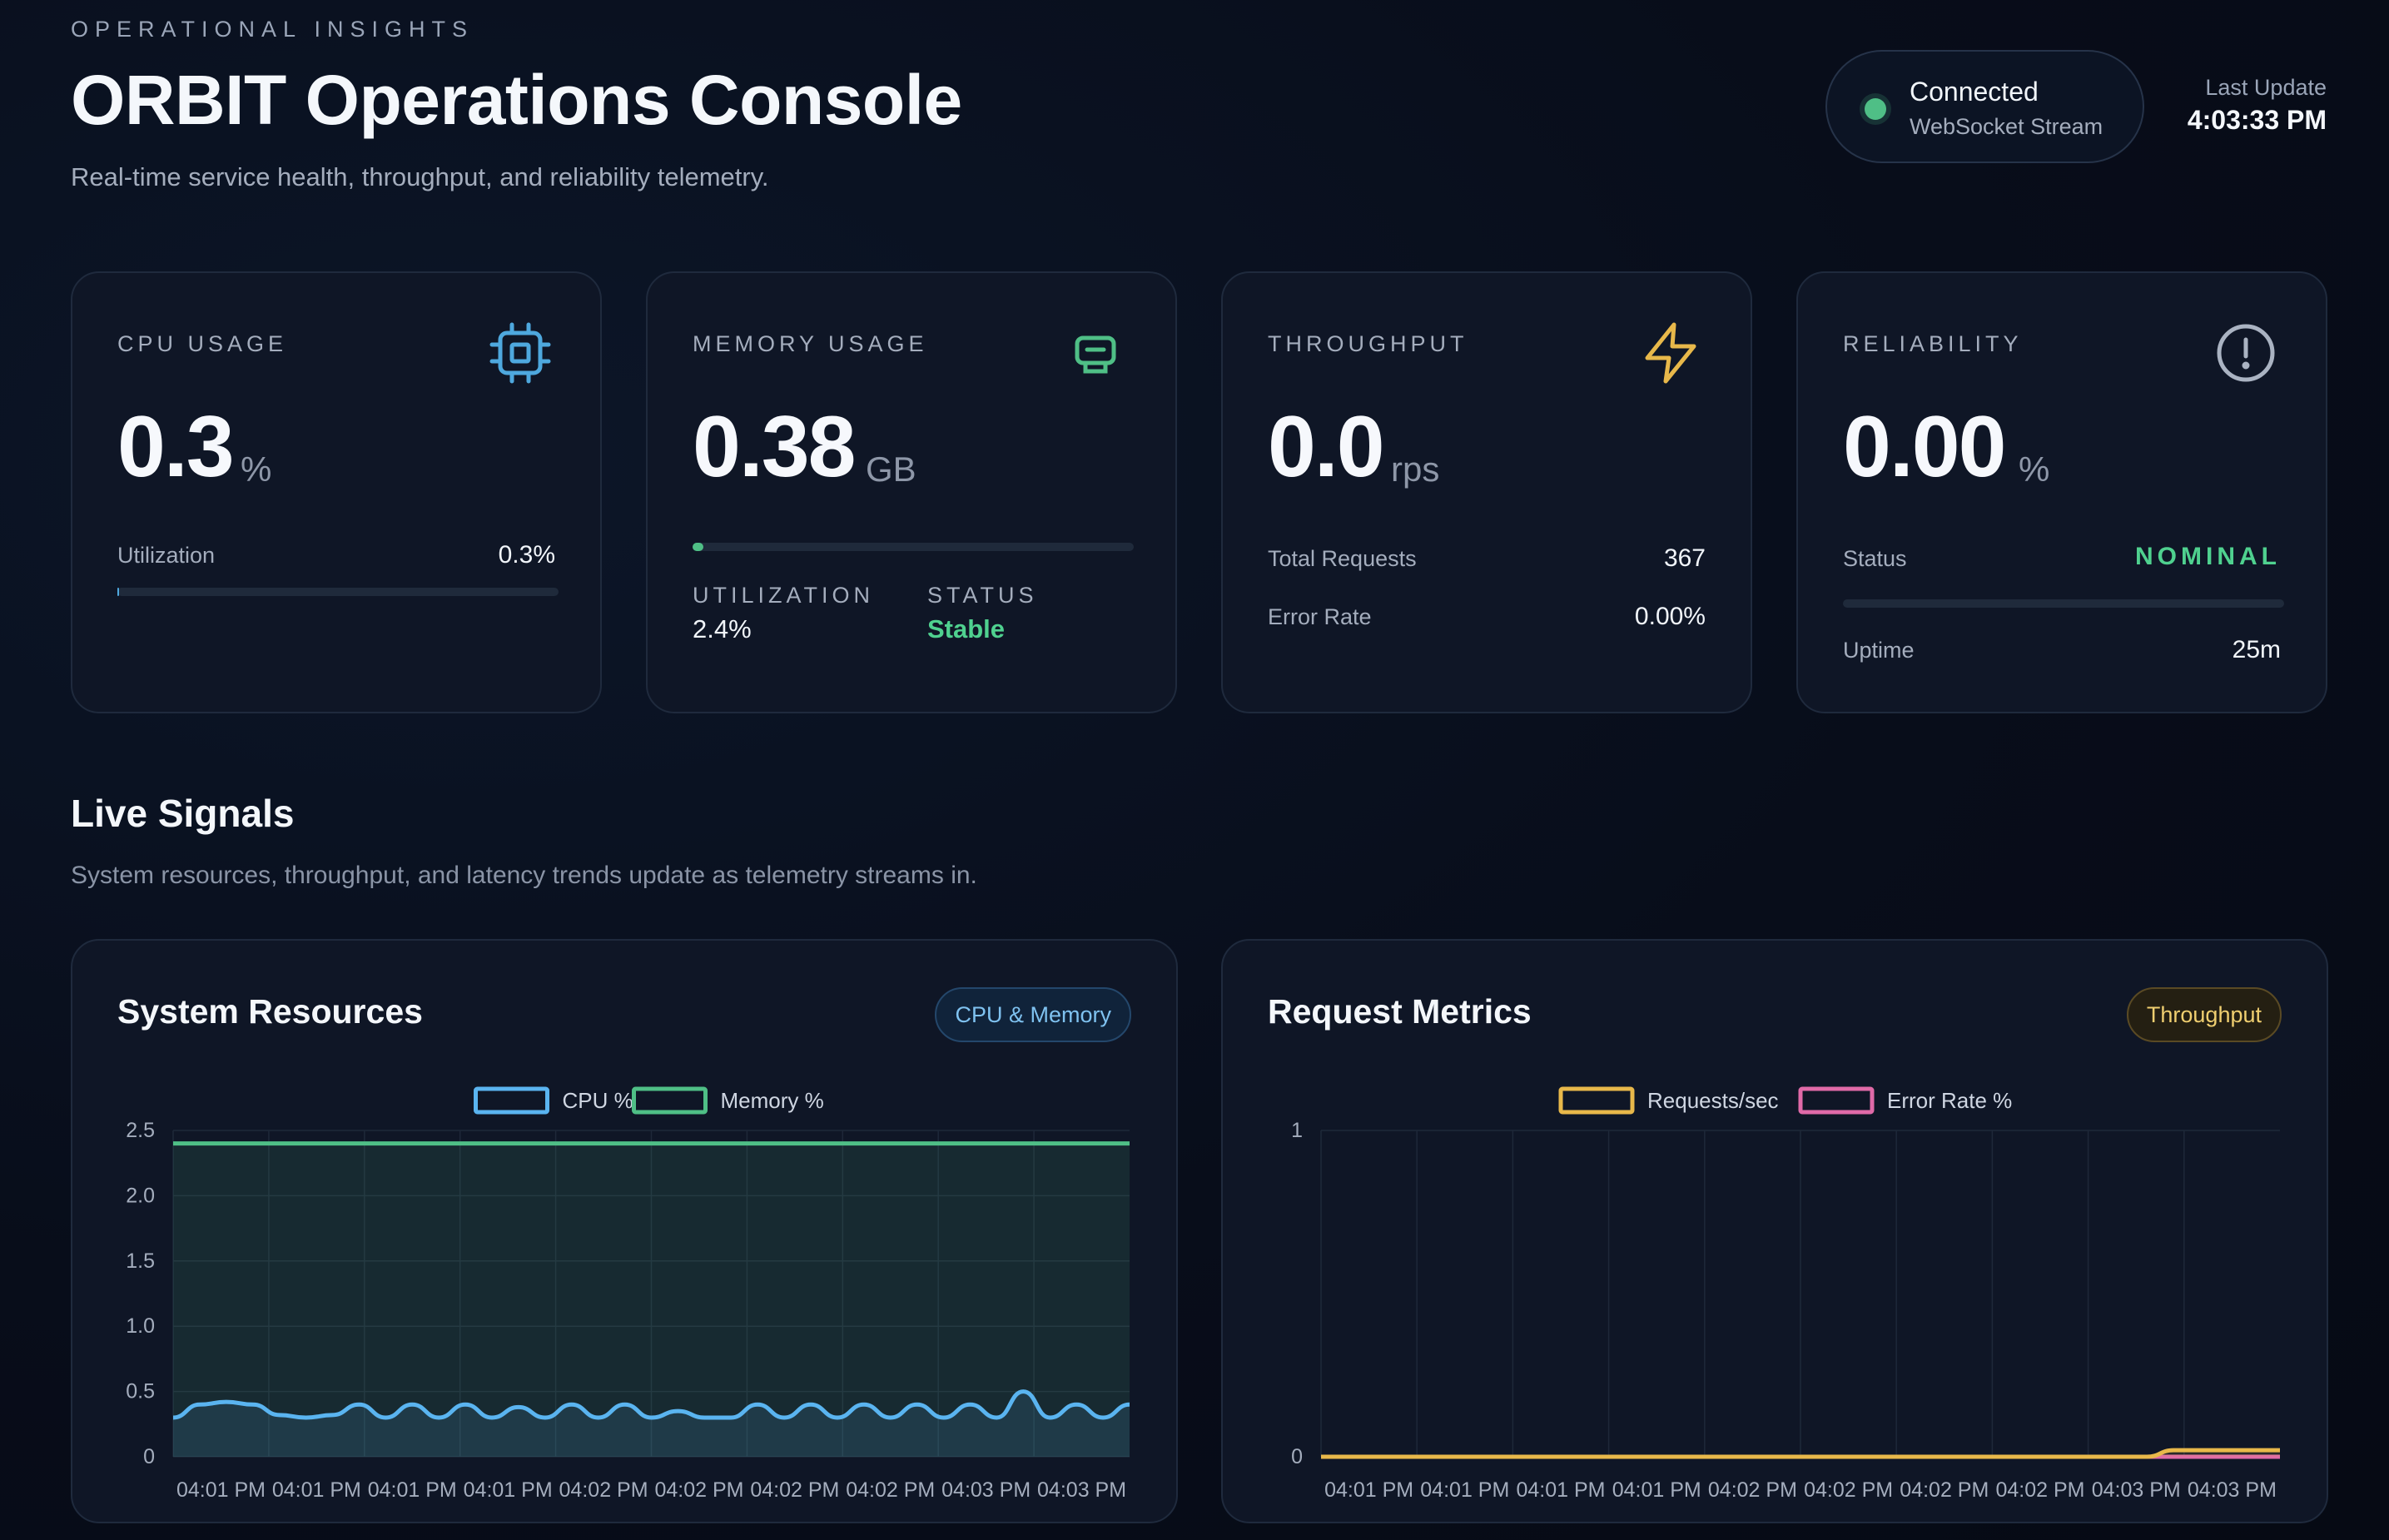  I want to click on legend-label: Memory %, so click(772, 1101).